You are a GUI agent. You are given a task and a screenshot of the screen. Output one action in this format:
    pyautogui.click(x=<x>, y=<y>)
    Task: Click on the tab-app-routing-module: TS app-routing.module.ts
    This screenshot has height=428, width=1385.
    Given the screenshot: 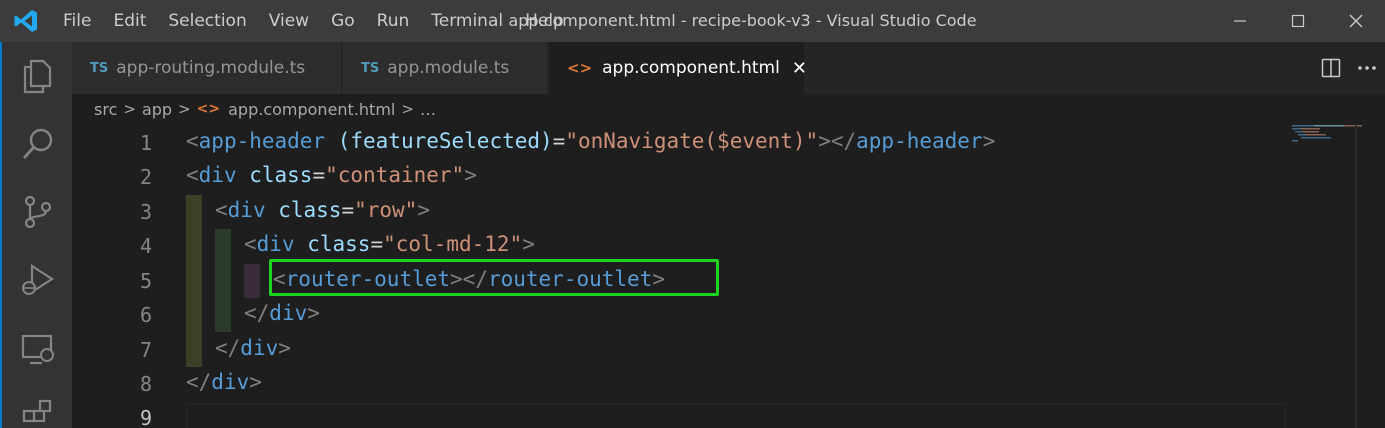 What is the action you would take?
    pyautogui.click(x=207, y=68)
    